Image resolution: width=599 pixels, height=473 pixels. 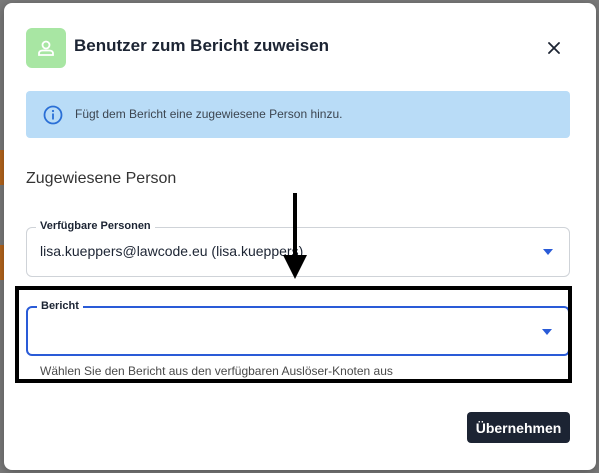 I want to click on info-icon, so click(x=53, y=115).